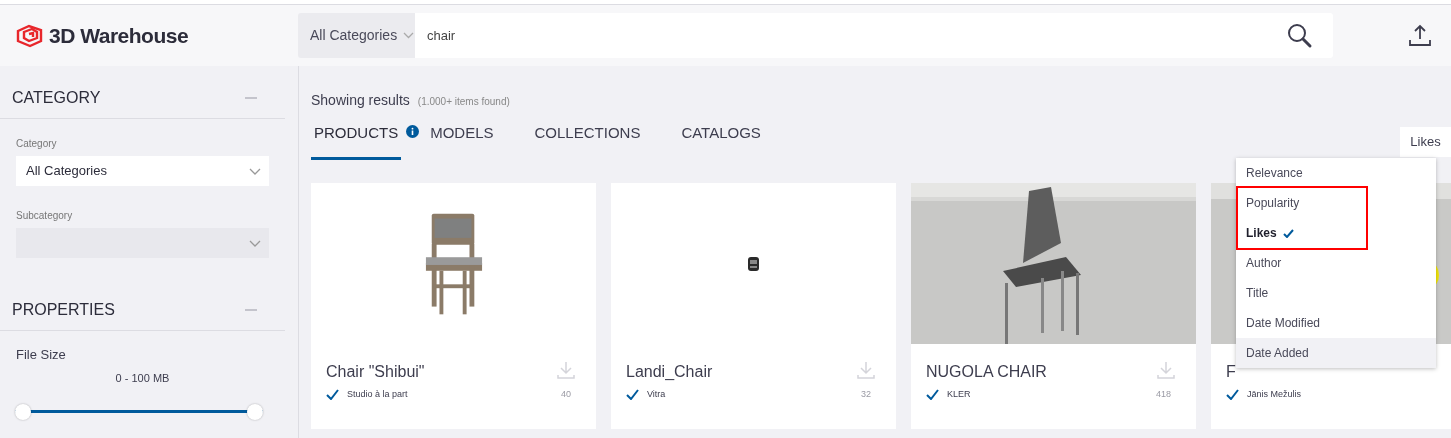  What do you see at coordinates (37, 144) in the screenshot?
I see `field-label: Category` at bounding box center [37, 144].